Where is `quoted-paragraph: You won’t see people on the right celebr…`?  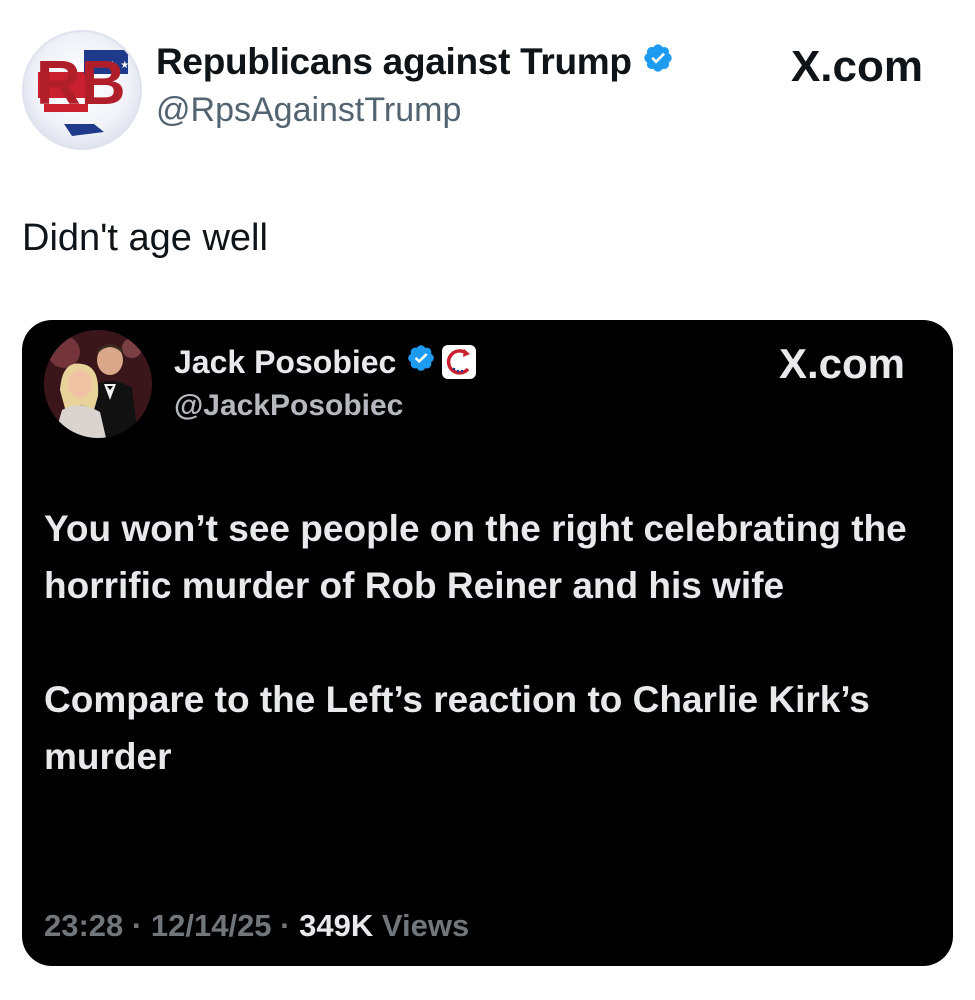 quoted-paragraph: You won’t see people on the right celebr… is located at coordinates (475, 557).